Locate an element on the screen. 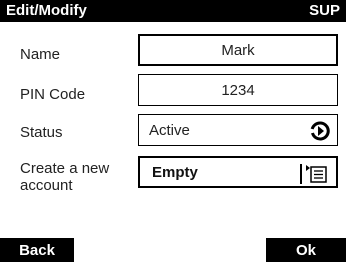  title-bar: Edit/Modify SUP is located at coordinates (173, 11).